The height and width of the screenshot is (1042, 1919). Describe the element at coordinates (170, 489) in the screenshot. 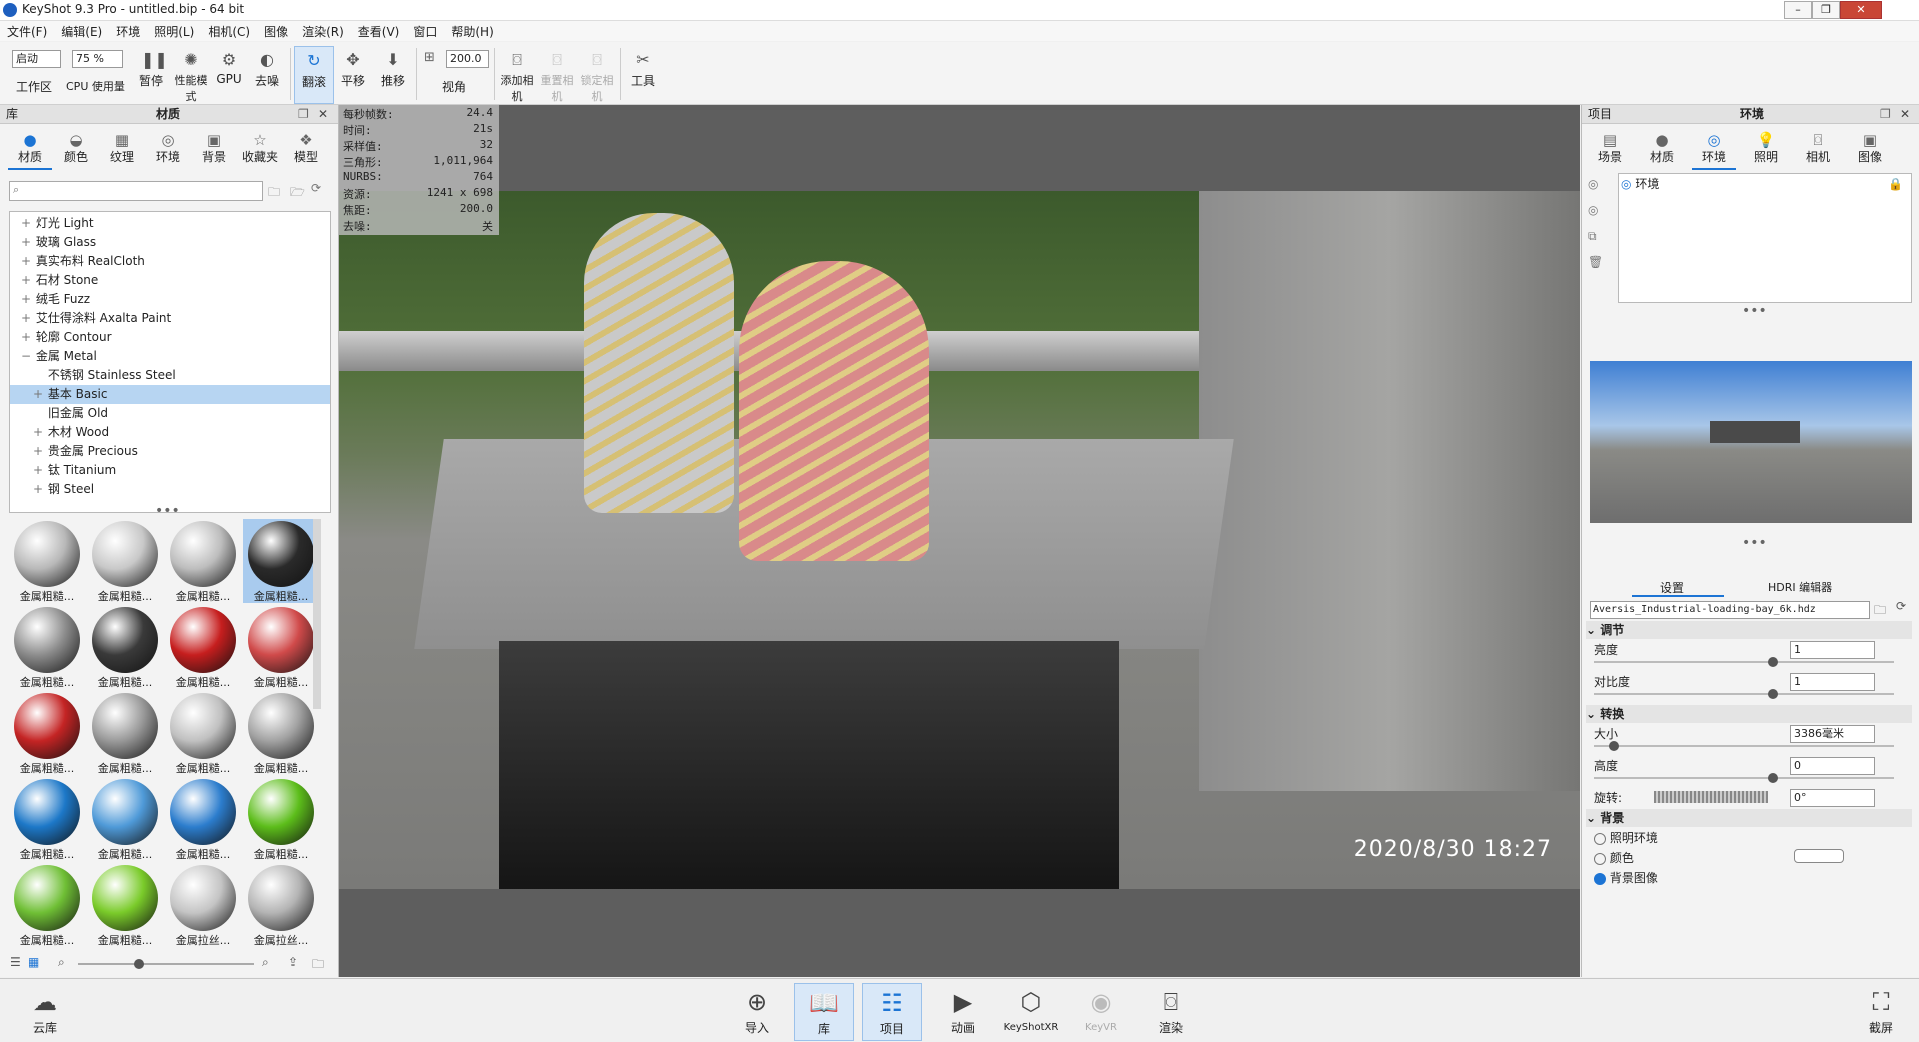

I see `tree-node: + 钢 Steel` at that location.